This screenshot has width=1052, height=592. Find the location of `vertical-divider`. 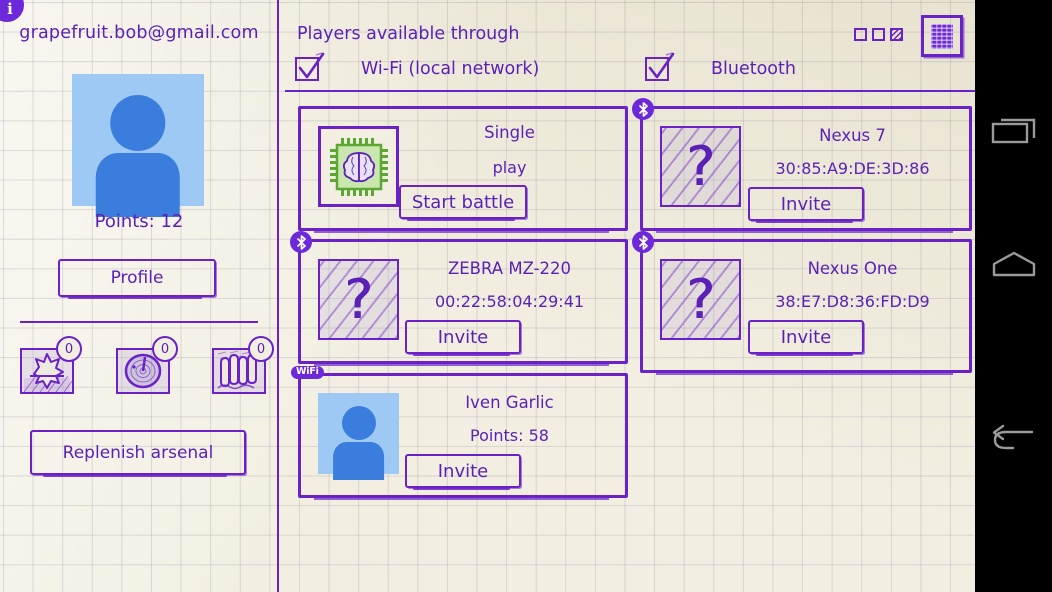

vertical-divider is located at coordinates (278, 296).